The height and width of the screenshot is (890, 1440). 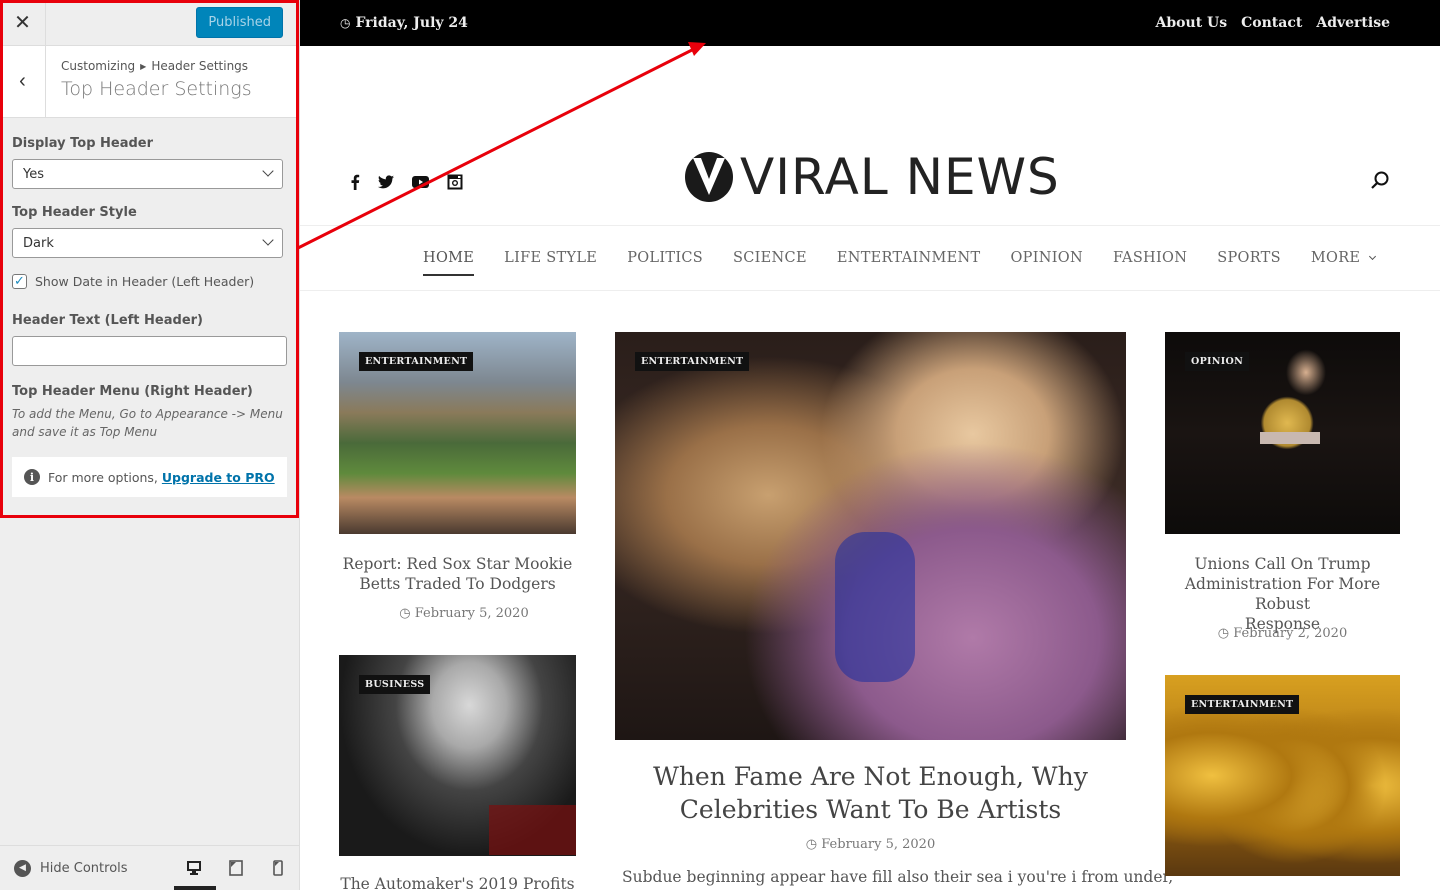 I want to click on post-title-line: Report: Red Sox Star Mookie, so click(x=457, y=564).